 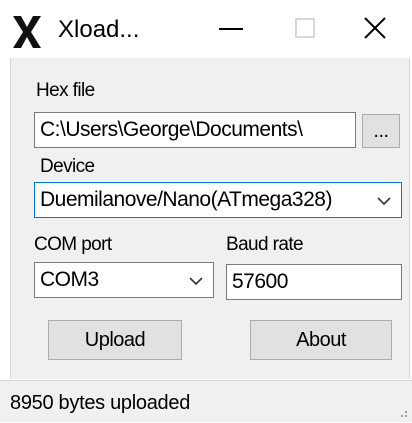 What do you see at coordinates (115, 340) in the screenshot?
I see `upload-button: Upload` at bounding box center [115, 340].